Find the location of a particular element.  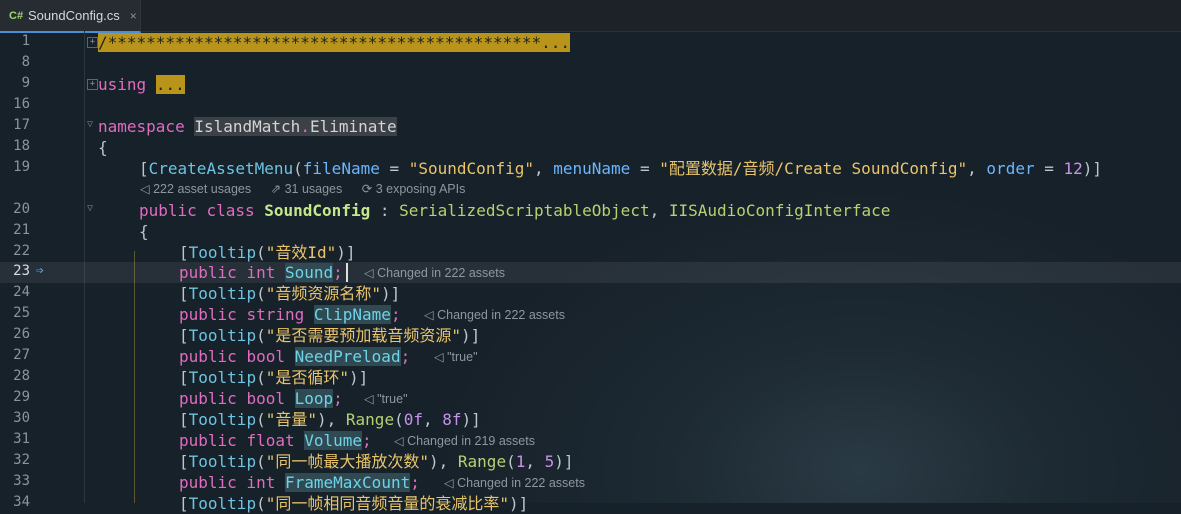

line-number: 17 is located at coordinates (21, 125).